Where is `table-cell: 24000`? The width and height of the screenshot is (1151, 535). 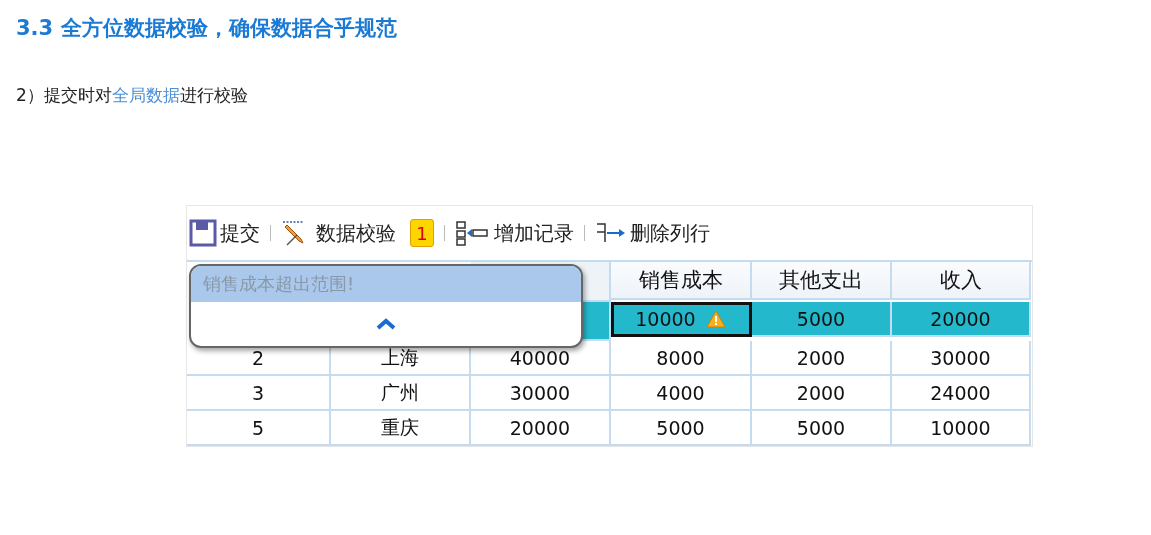 table-cell: 24000 is located at coordinates (961, 393).